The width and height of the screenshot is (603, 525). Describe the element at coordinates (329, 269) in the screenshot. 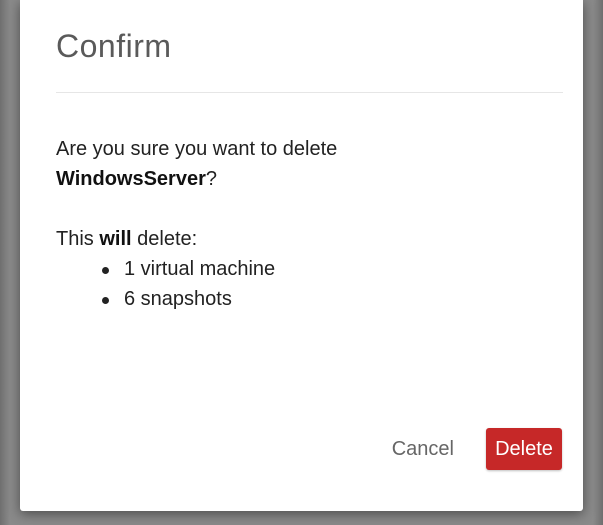

I see `list-item: 1 virtual machine` at that location.